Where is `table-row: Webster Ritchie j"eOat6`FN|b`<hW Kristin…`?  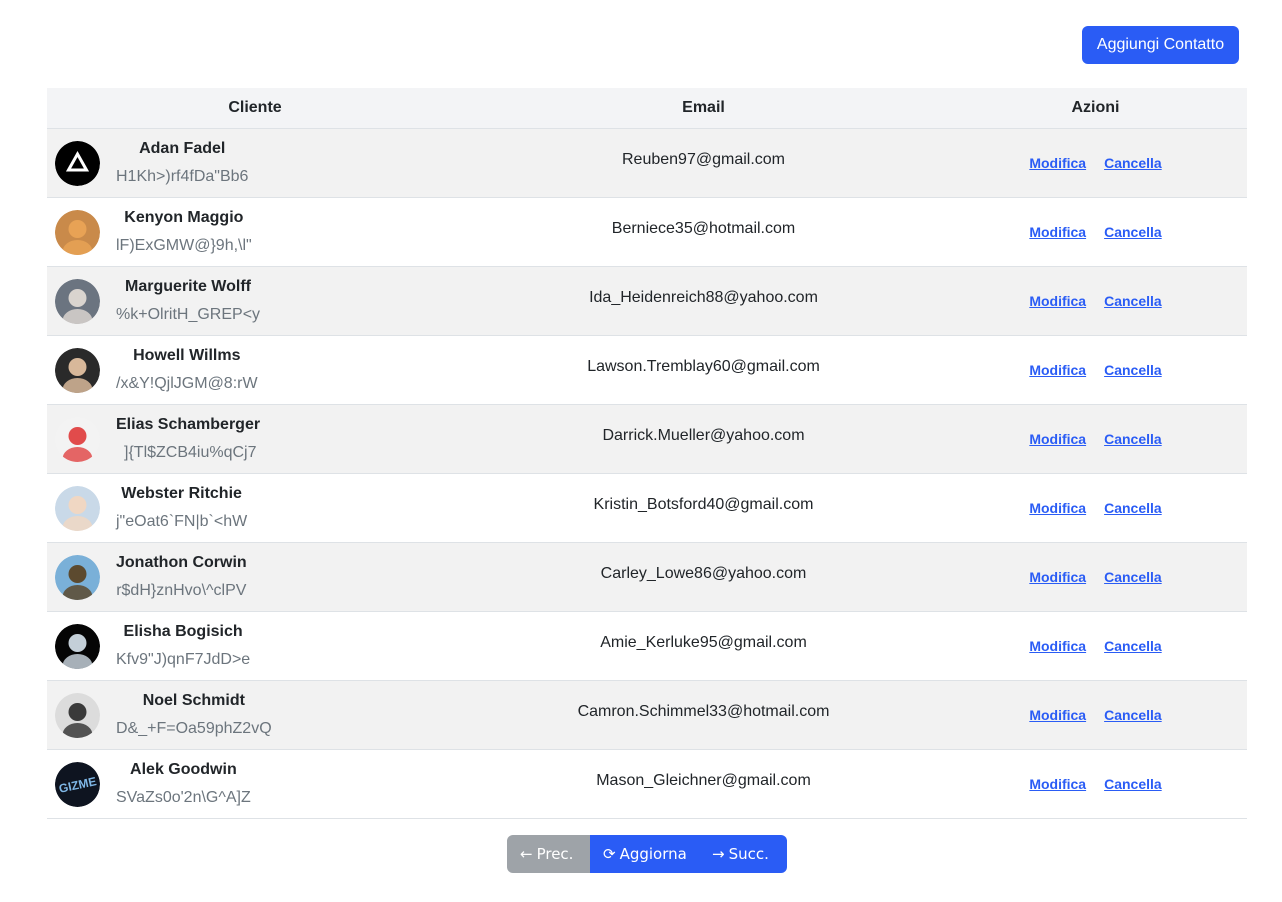
table-row: Webster Ritchie j"eOat6`FN|b`<hW Kristin… is located at coordinates (647, 508).